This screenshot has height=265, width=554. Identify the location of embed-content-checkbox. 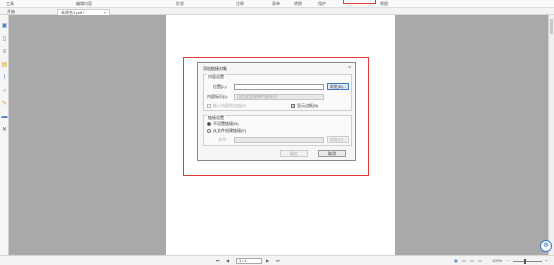
(209, 106).